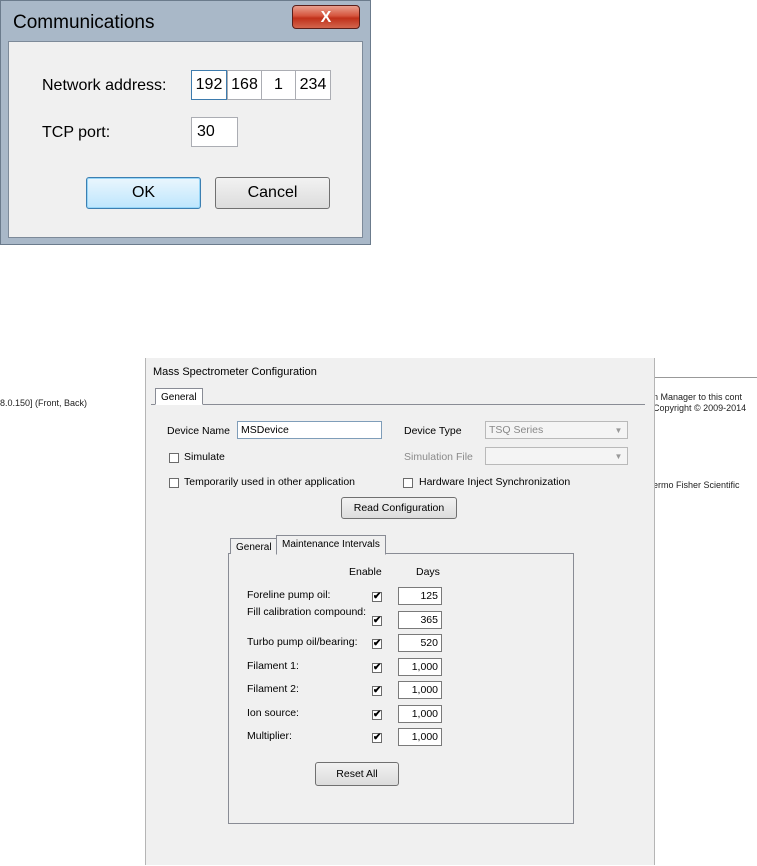  Describe the element at coordinates (696, 485) in the screenshot. I see `background-text-company: ermo Fisher Scientific` at that location.